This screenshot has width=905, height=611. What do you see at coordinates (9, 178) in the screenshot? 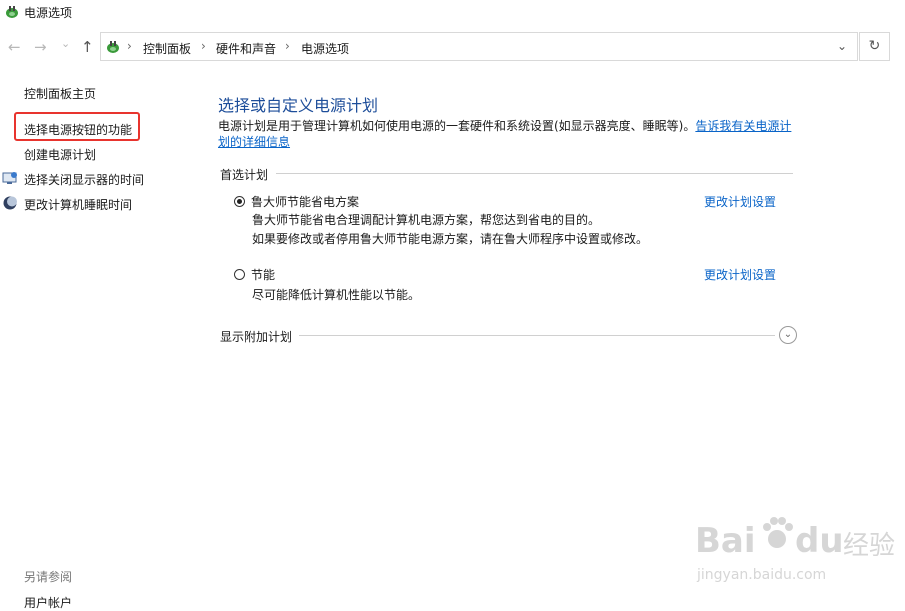
I see `monitor-icon` at bounding box center [9, 178].